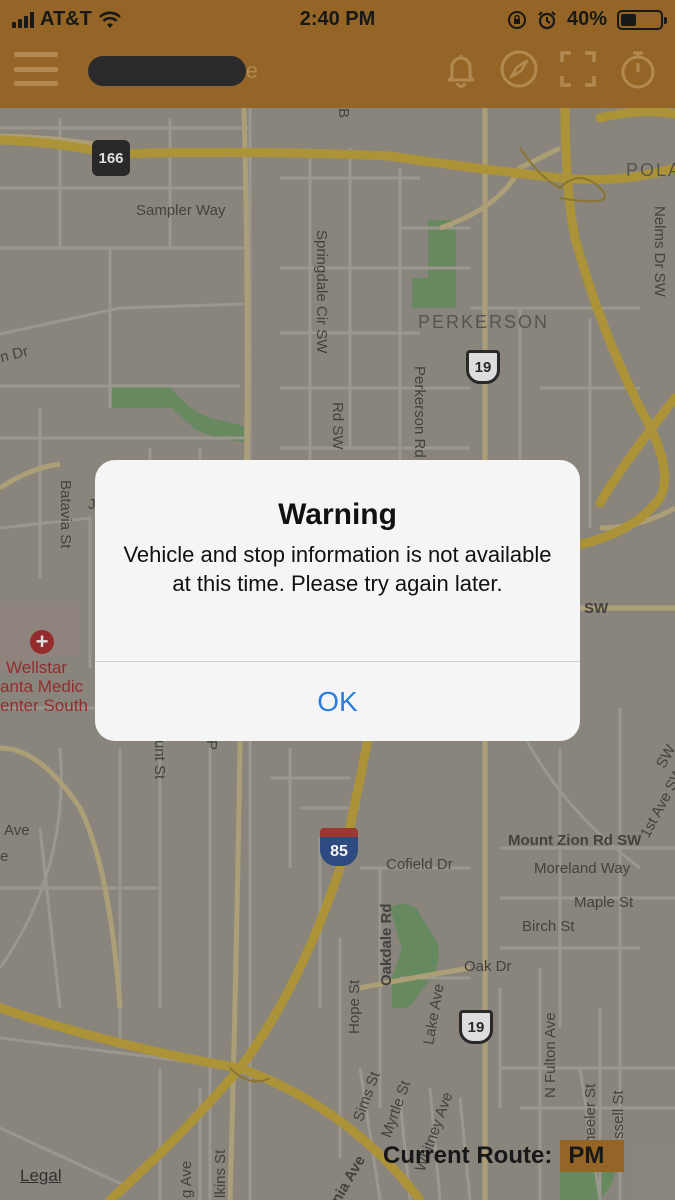 This screenshot has height=1200, width=675. What do you see at coordinates (337, 514) in the screenshot?
I see `dialog-title: Warning` at bounding box center [337, 514].